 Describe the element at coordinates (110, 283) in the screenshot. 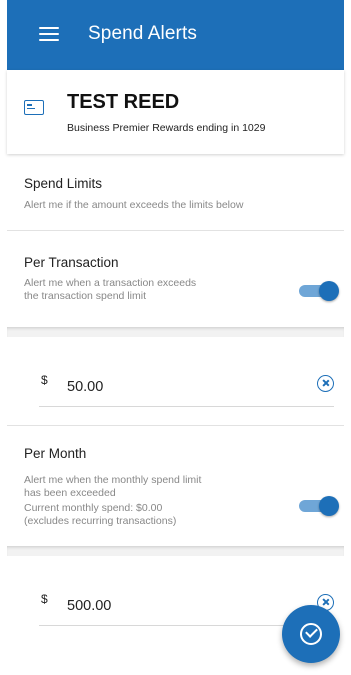

I see `per-transaction-description-1: Alert me when a transaction exceeds` at that location.